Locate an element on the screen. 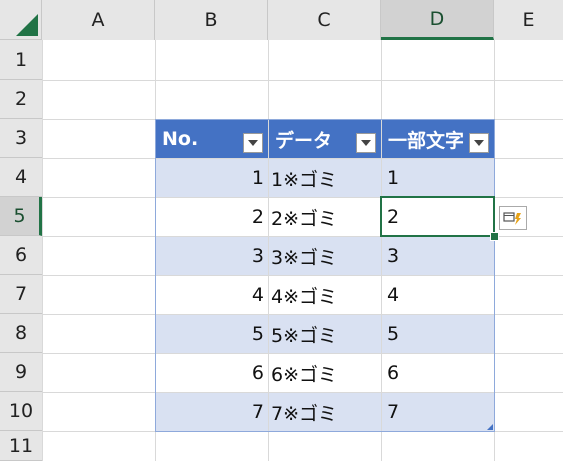 Image resolution: width=563 pixels, height=461 pixels. select-all-button is located at coordinates (21, 20).